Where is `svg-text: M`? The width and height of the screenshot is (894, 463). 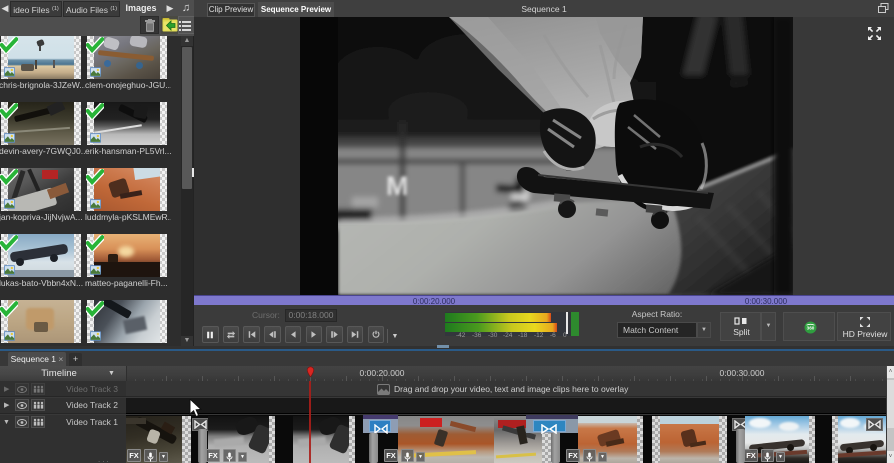
svg-text: M is located at coordinates (397, 186).